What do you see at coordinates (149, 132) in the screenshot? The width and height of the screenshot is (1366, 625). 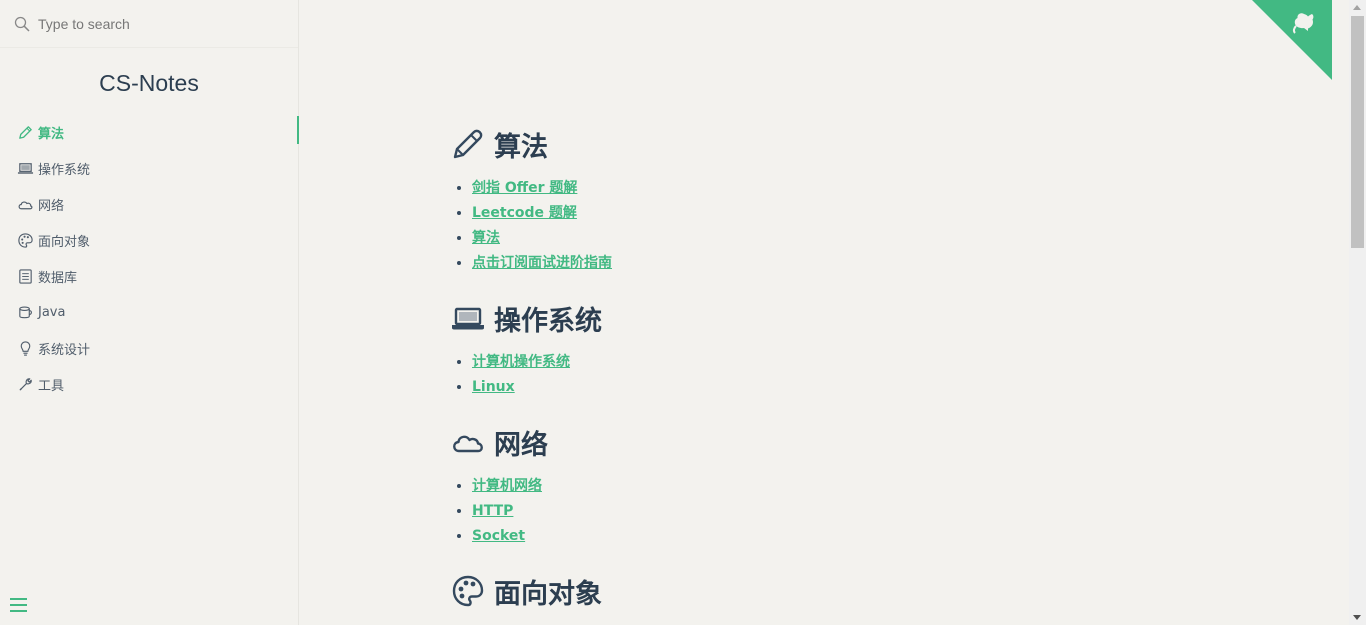 I see `sidebar-item-algorithm: 算法` at bounding box center [149, 132].